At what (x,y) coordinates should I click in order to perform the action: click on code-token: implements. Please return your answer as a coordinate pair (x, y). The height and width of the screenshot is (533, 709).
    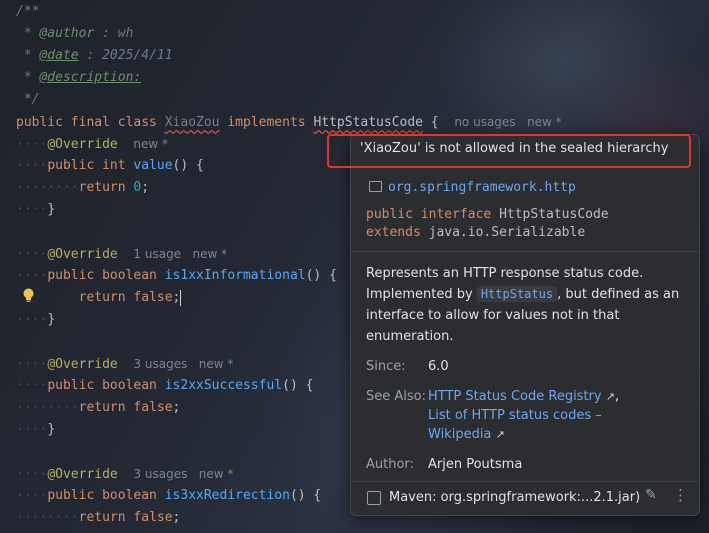
    Looking at the image, I should click on (266, 122).